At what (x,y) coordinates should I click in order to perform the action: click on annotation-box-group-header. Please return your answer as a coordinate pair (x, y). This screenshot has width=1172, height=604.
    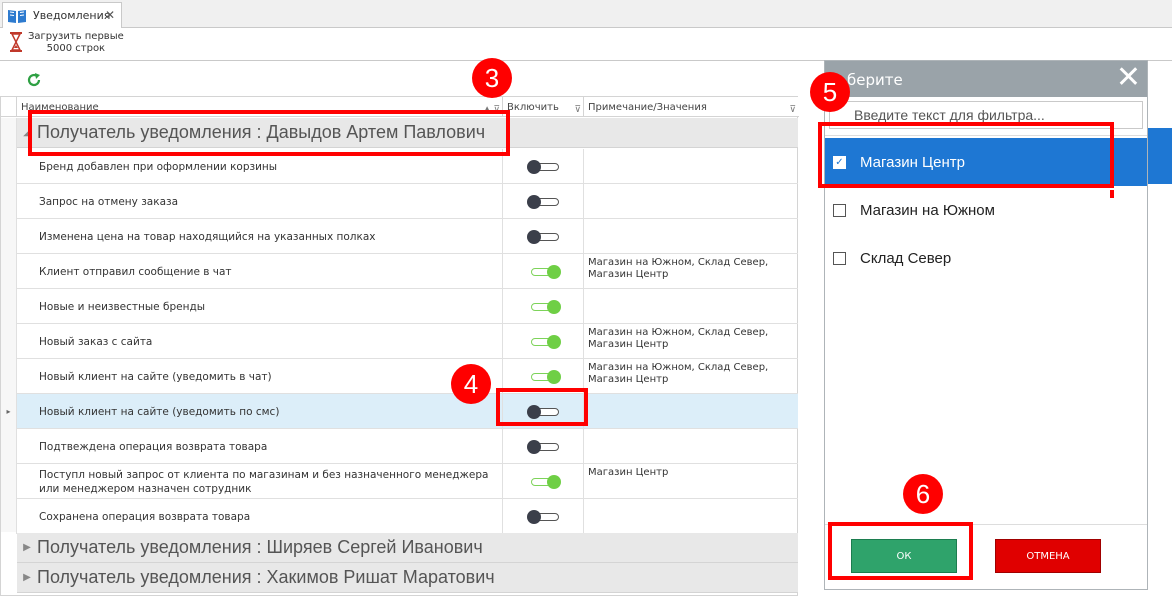
    Looking at the image, I should click on (269, 133).